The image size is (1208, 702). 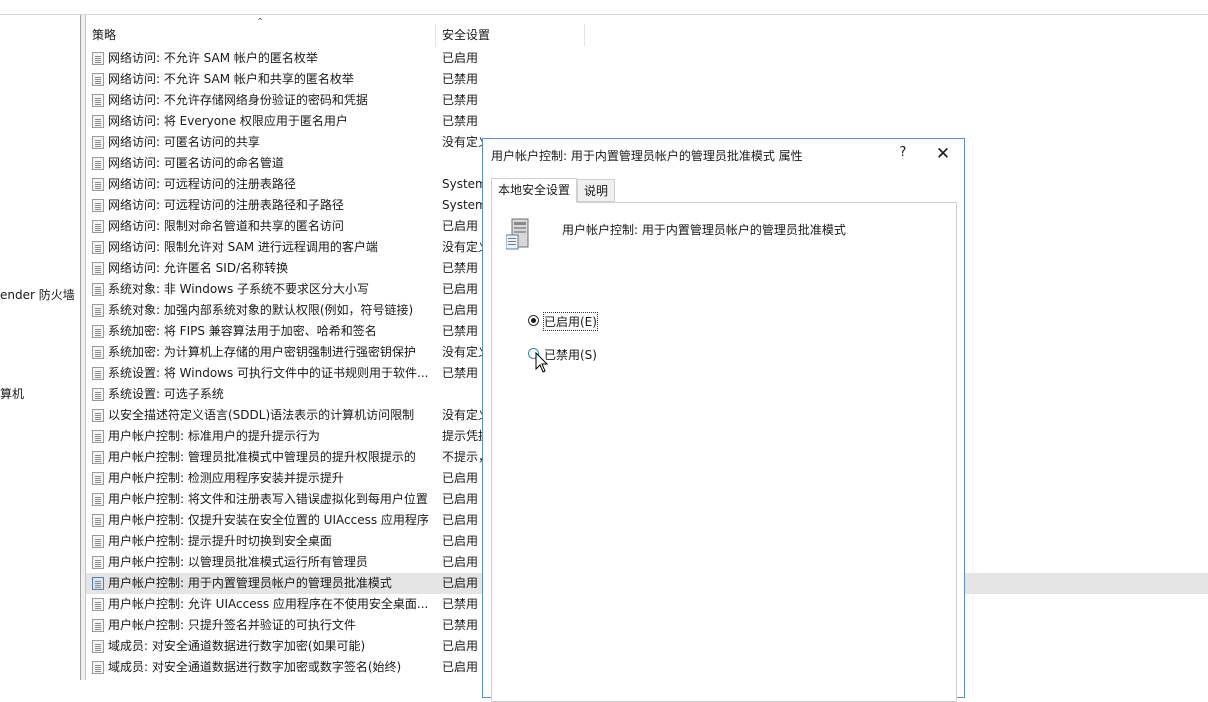 What do you see at coordinates (943, 154) in the screenshot?
I see `close-button: ✕` at bounding box center [943, 154].